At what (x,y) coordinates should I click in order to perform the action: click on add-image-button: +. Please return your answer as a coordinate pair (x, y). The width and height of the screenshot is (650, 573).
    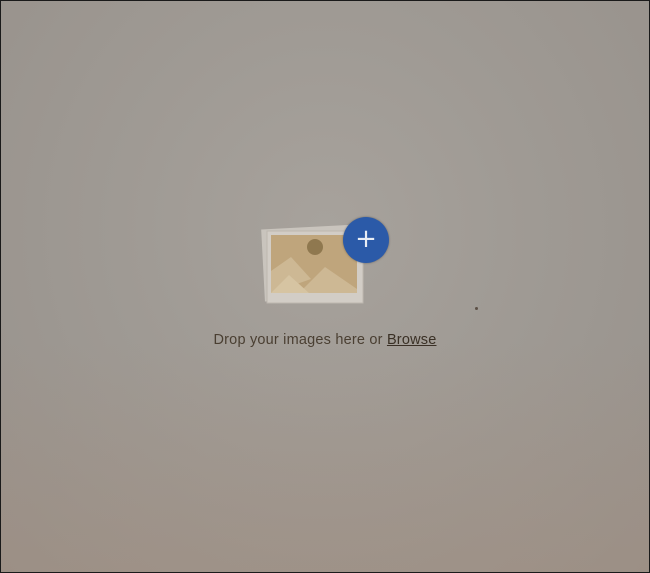
    Looking at the image, I should click on (366, 240).